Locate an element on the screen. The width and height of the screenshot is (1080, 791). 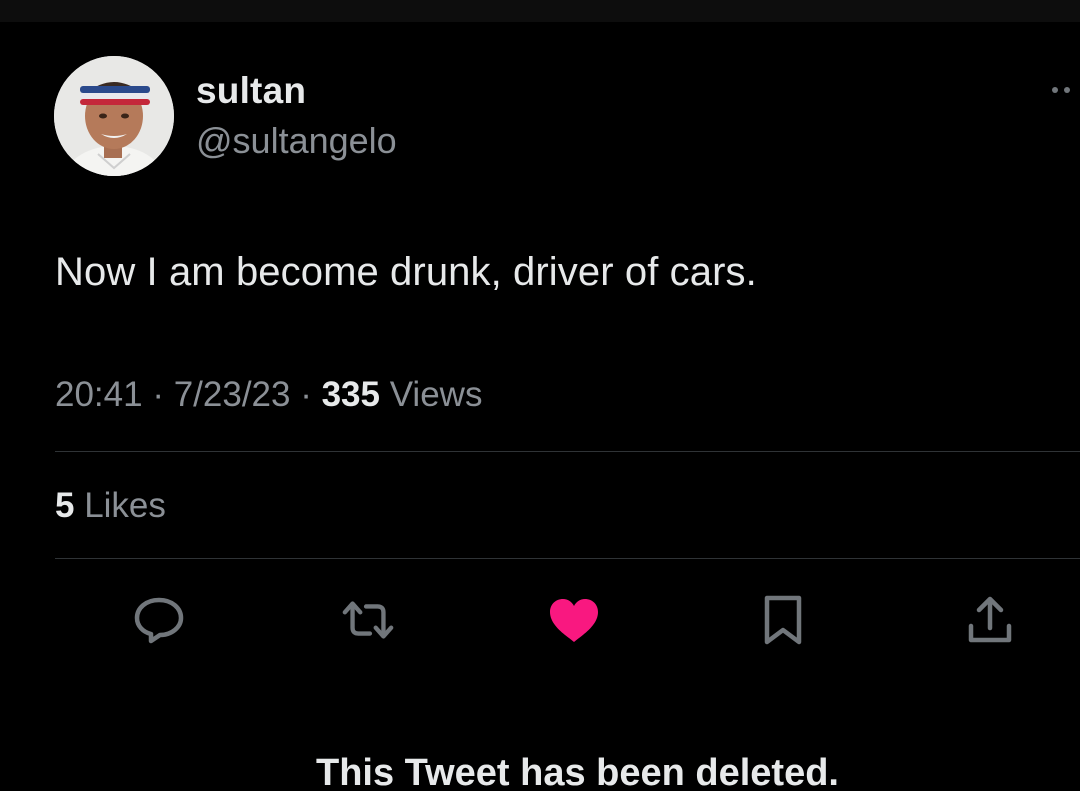
bookmark-icon is located at coordinates (783, 620).